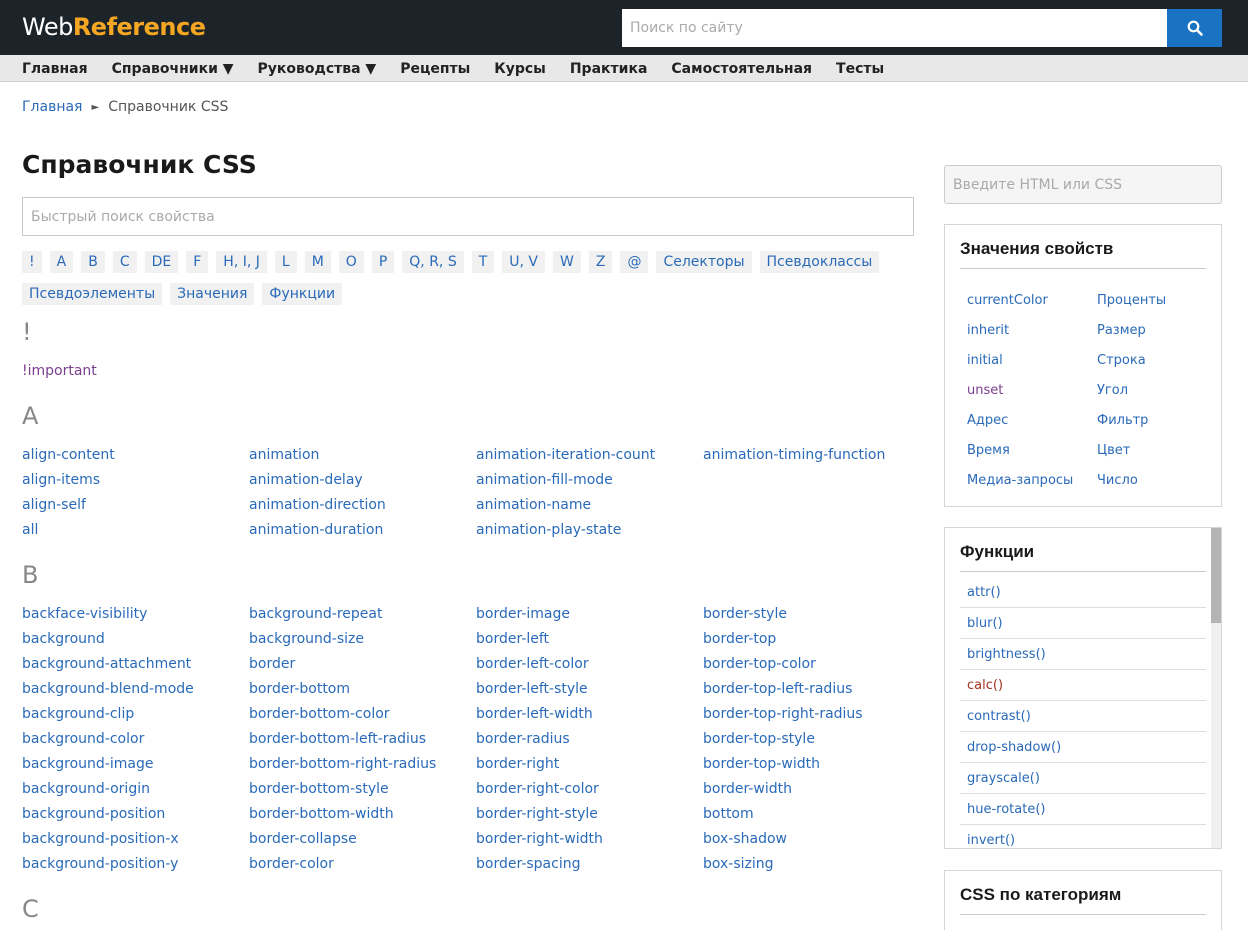 Image resolution: width=1248 pixels, height=930 pixels. What do you see at coordinates (1032, 391) in the screenshot?
I see `property-value-link: unset` at bounding box center [1032, 391].